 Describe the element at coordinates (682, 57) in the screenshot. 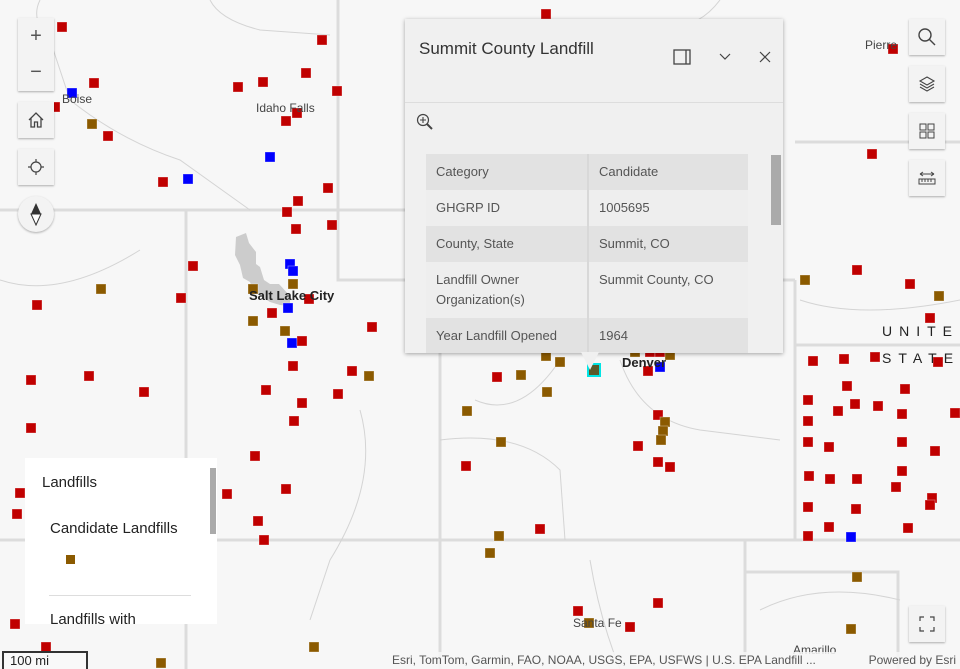

I see `dock-icon` at that location.